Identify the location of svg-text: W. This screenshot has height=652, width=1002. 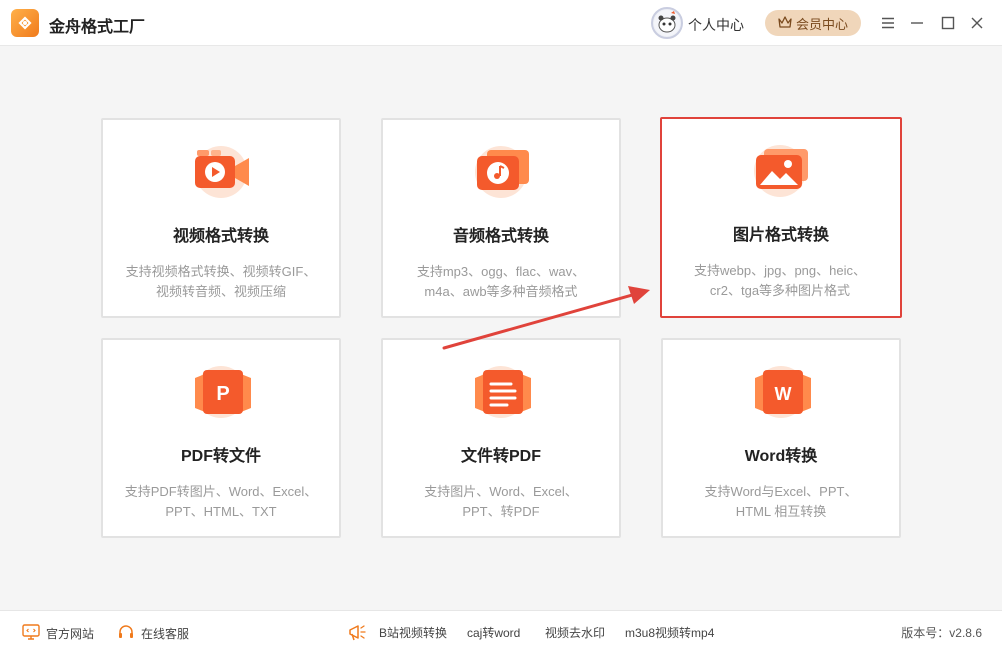
(783, 394).